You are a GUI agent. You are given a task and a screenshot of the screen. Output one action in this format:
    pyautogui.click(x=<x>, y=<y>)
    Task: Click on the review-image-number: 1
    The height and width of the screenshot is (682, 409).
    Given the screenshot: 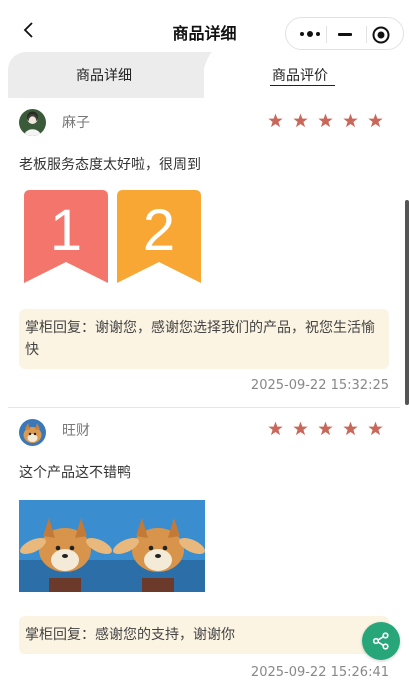 What is the action you would take?
    pyautogui.click(x=66, y=230)
    